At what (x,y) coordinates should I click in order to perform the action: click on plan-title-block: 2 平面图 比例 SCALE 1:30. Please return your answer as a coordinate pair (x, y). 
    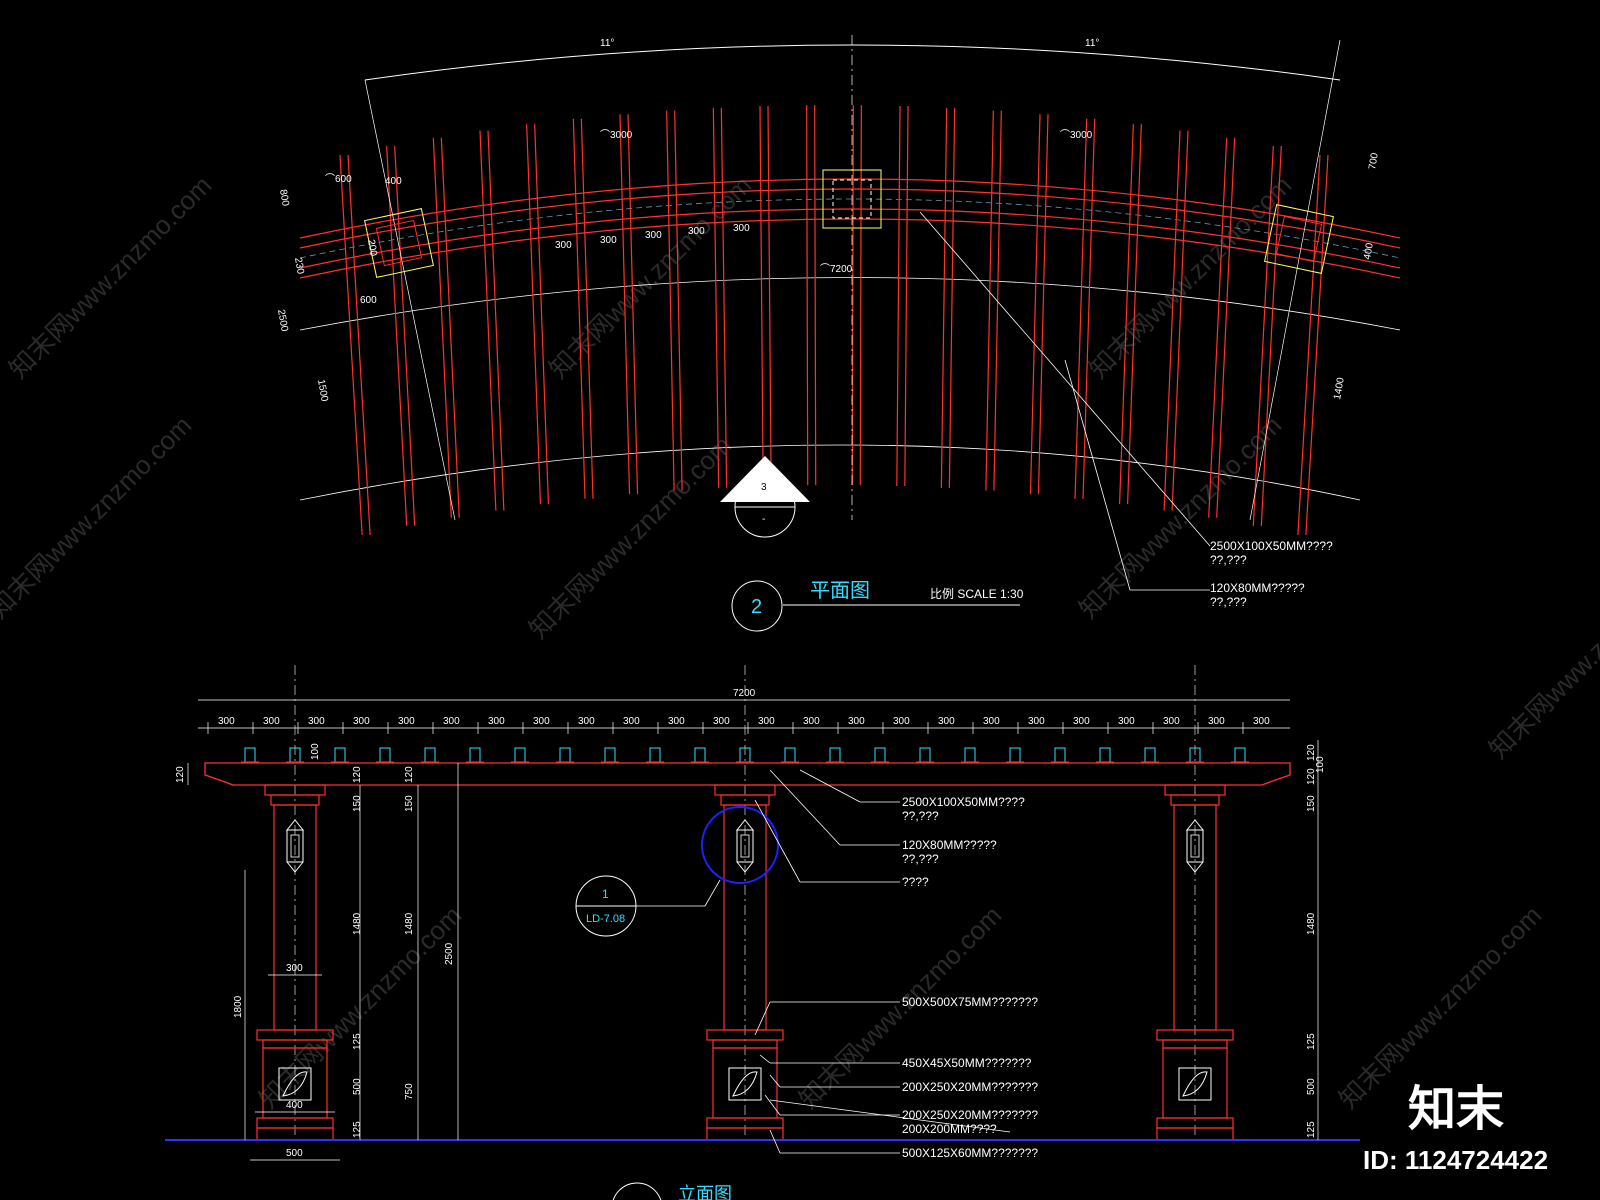
    Looking at the image, I should click on (877, 606).